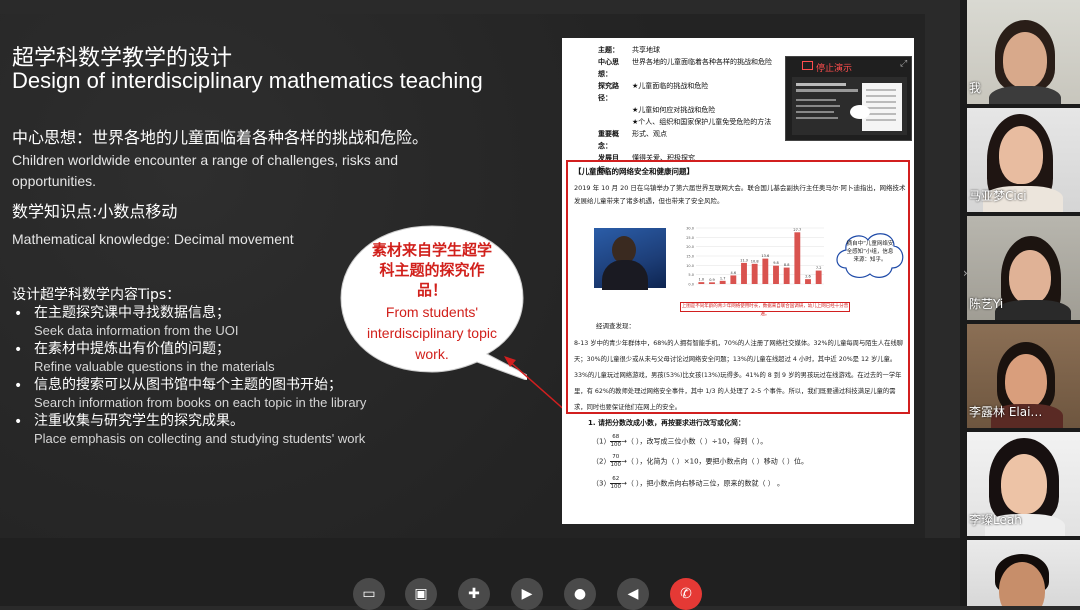 This screenshot has width=1080, height=610. I want to click on tips-heading: 设计超学科数学内容Tips：, so click(96, 295).